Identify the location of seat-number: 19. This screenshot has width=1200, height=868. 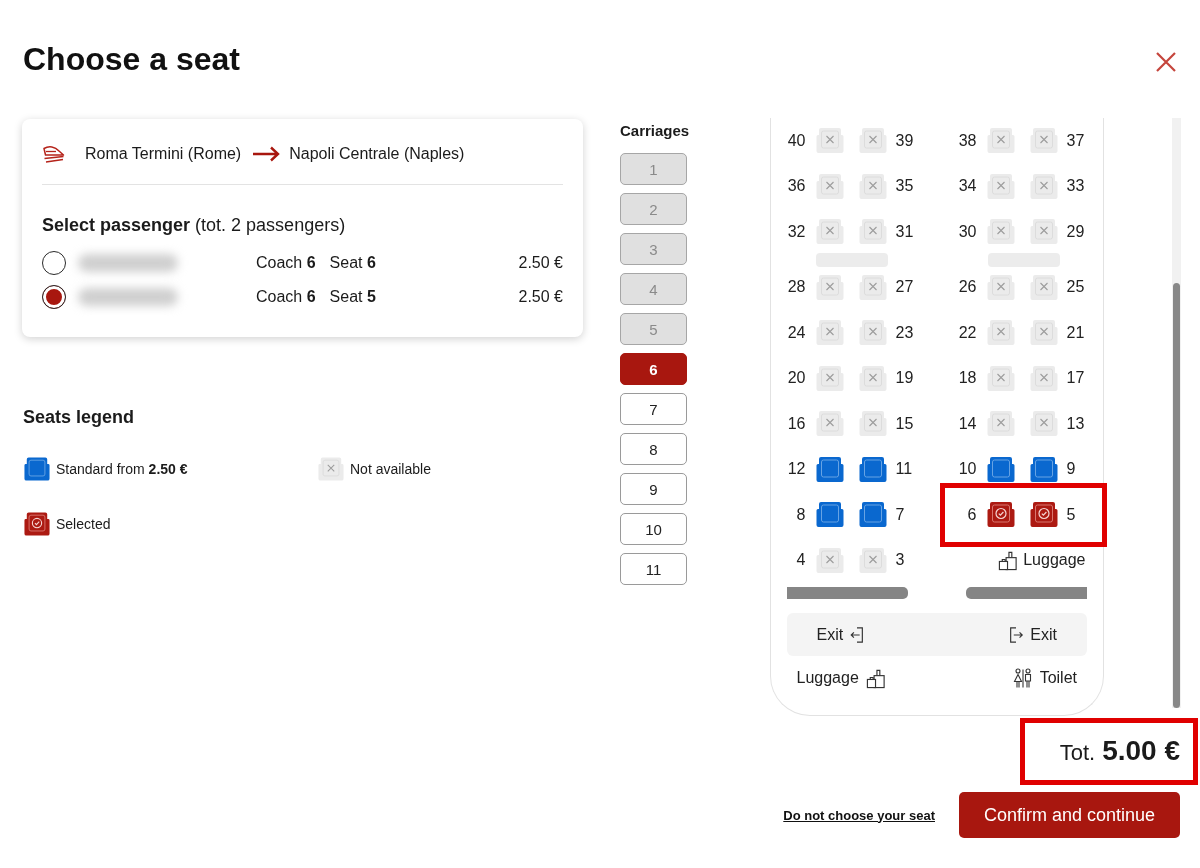
(905, 378).